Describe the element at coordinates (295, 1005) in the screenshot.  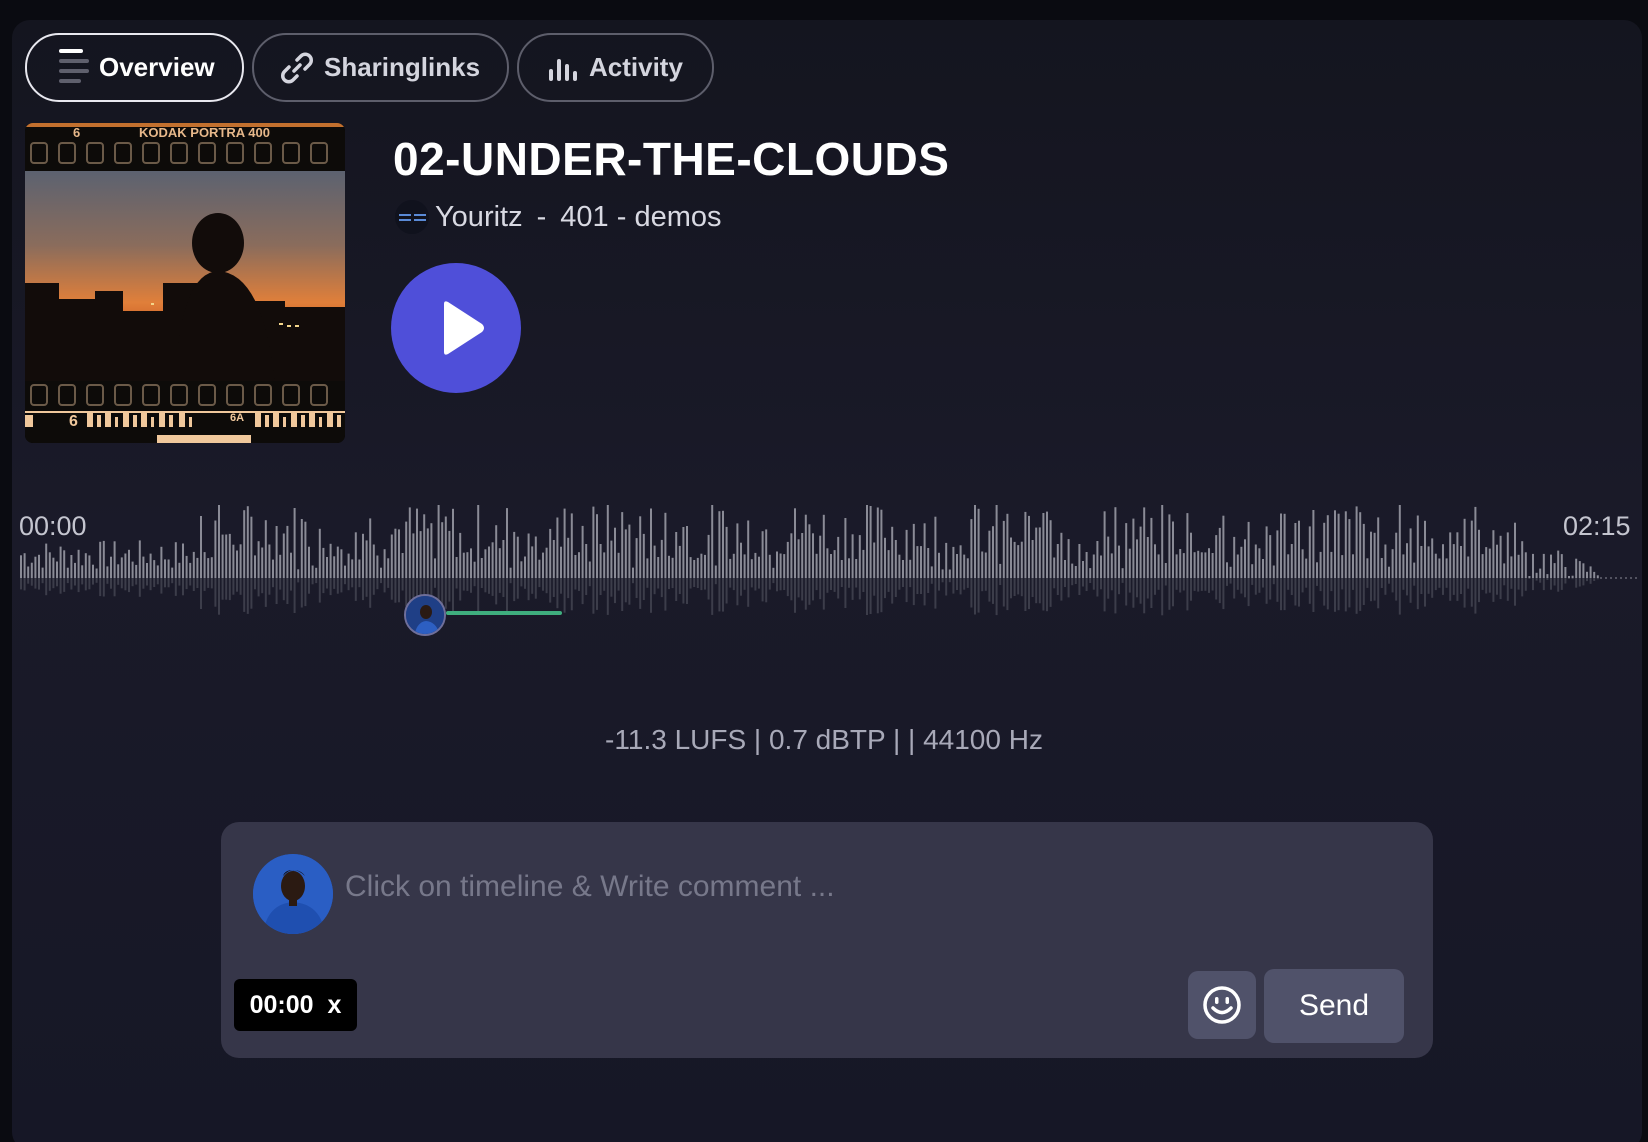
I see `comment-timestamp: 00:00 x` at that location.